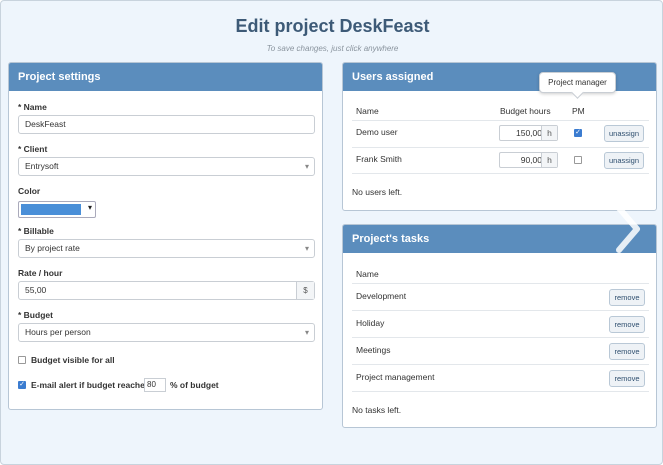  What do you see at coordinates (166, 332) in the screenshot?
I see `budget-select: Hours per person` at bounding box center [166, 332].